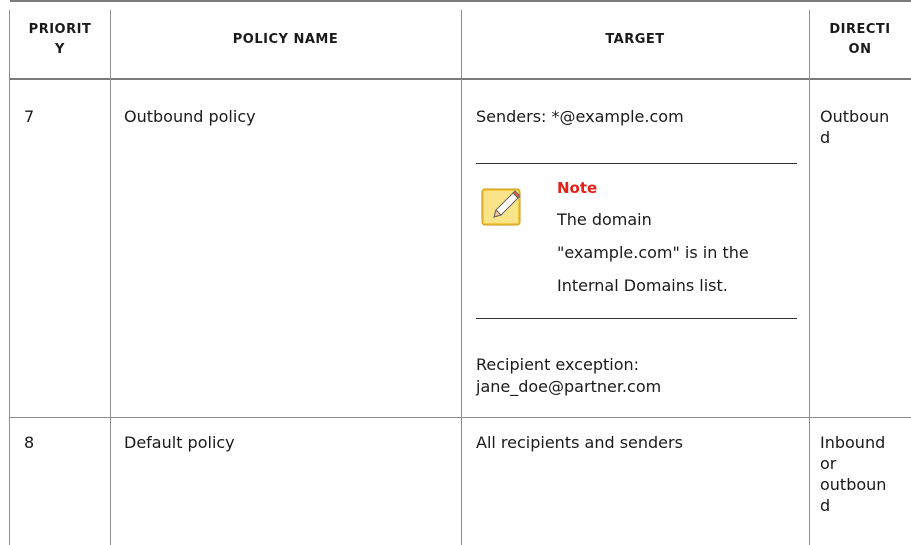 The height and width of the screenshot is (545, 911). Describe the element at coordinates (653, 252) in the screenshot. I see `note-text-line2: "example.com" is in the` at that location.